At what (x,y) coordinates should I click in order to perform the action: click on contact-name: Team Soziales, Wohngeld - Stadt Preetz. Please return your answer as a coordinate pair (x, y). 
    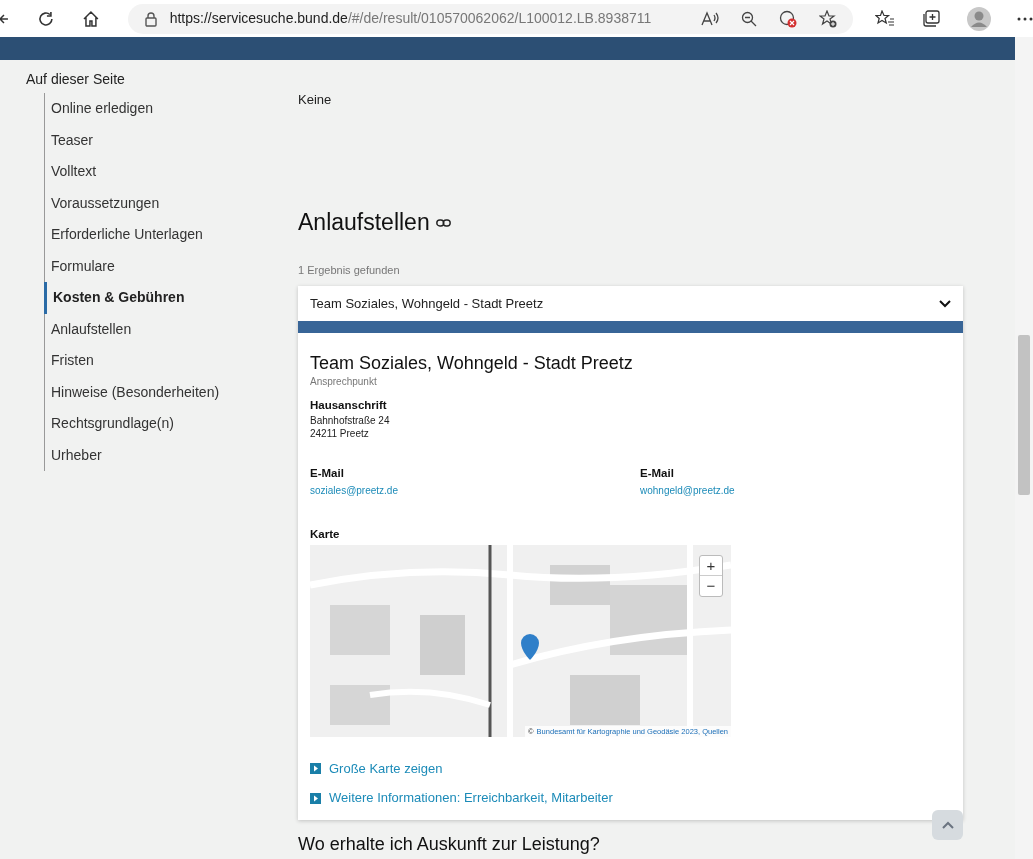
    Looking at the image, I should click on (472, 363).